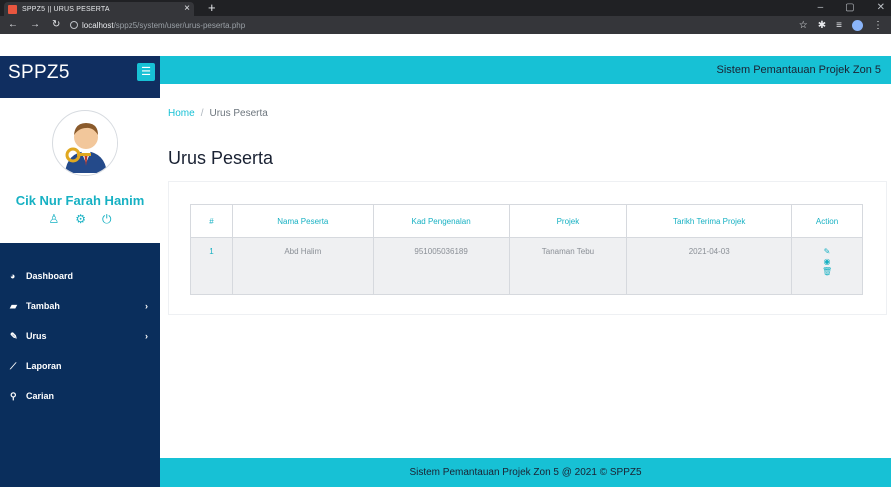  What do you see at coordinates (74, 25) in the screenshot?
I see `site-info-icon` at bounding box center [74, 25].